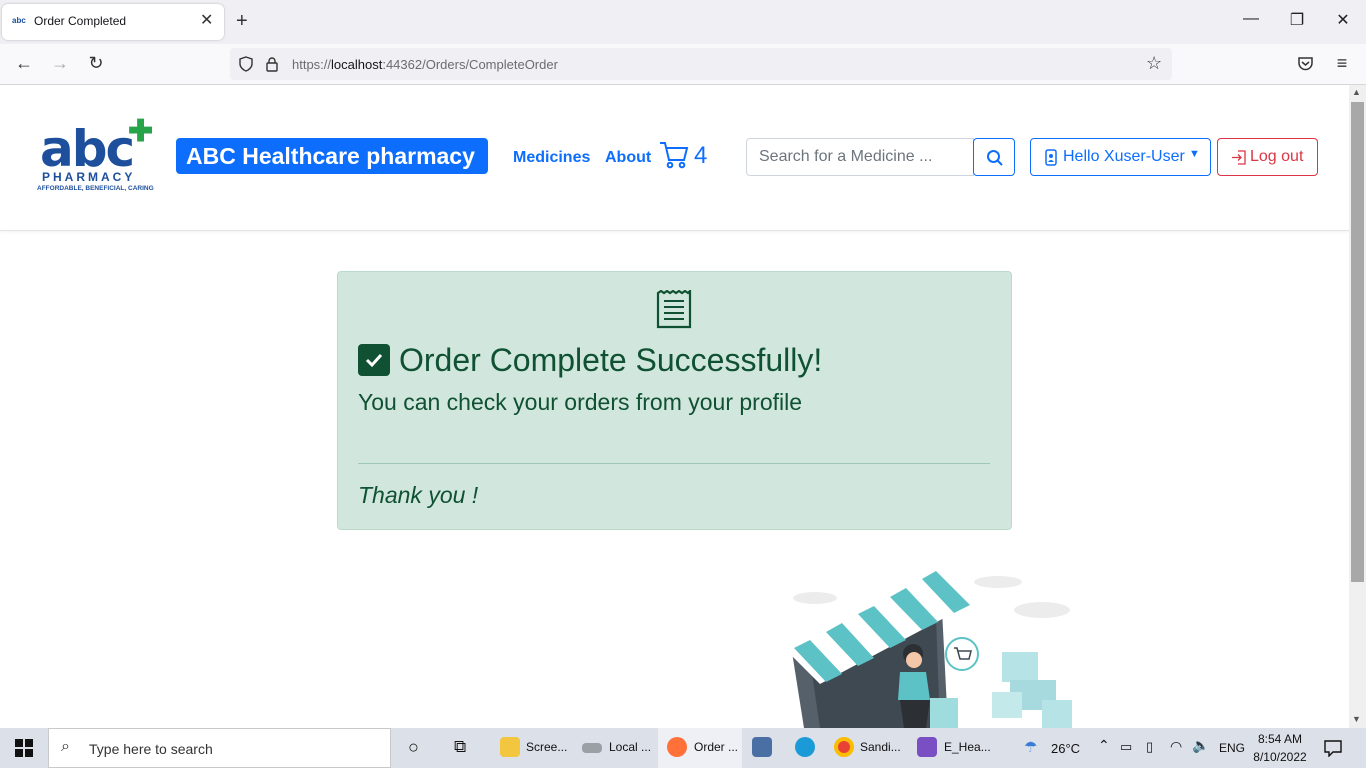  I want to click on device-icon: ▯, so click(1149, 747).